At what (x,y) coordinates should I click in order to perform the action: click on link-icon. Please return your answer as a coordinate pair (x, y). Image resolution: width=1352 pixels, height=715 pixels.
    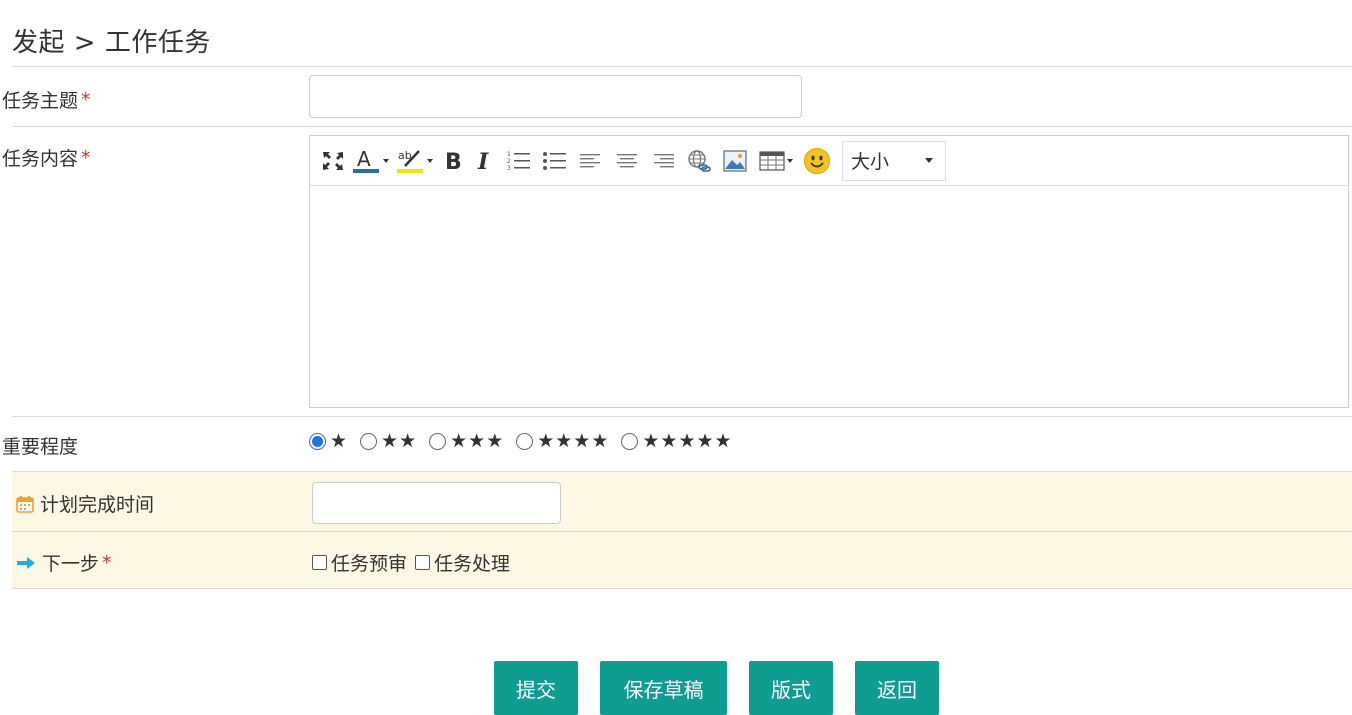
    Looking at the image, I should click on (699, 161).